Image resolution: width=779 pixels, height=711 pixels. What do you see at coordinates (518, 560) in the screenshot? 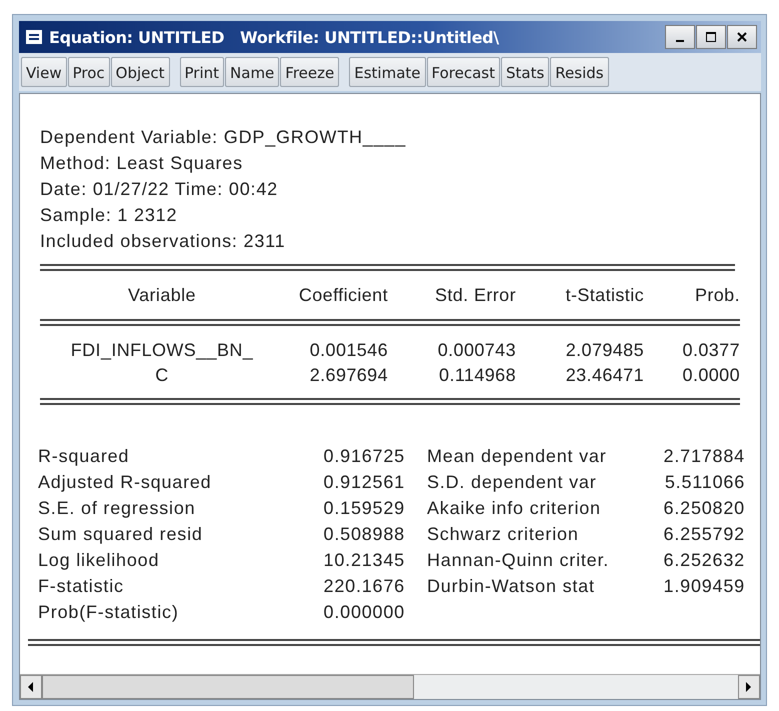
I see `stat-label: Hannan-Quinn criter.` at bounding box center [518, 560].